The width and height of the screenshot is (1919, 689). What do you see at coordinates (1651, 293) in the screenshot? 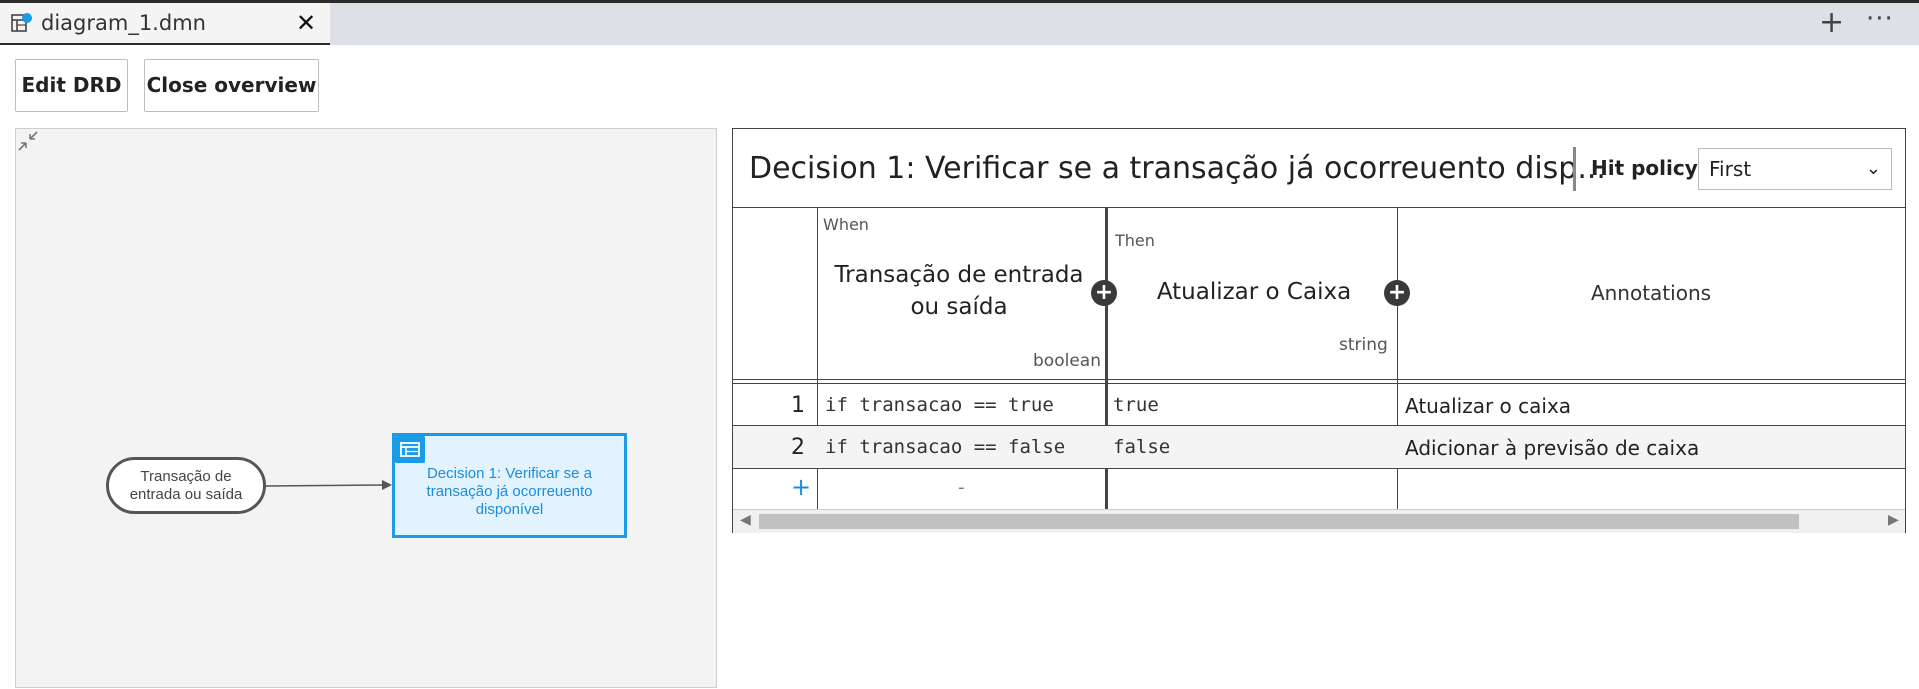
I see `annotations-header: Annotations` at bounding box center [1651, 293].